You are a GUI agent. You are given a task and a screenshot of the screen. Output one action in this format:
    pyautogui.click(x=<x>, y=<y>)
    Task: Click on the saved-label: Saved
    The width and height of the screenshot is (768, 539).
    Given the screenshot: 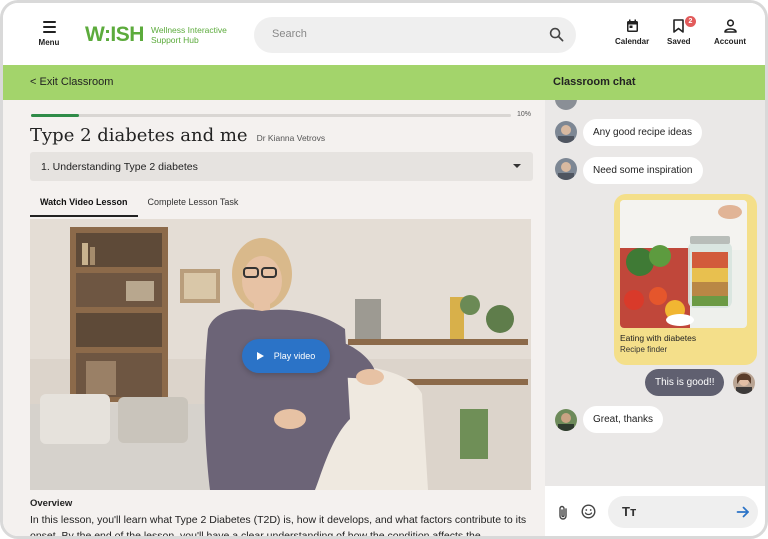 What is the action you would take?
    pyautogui.click(x=679, y=41)
    